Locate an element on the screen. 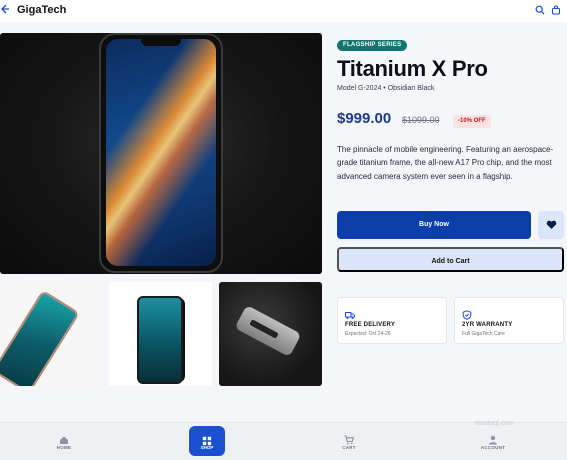 This screenshot has height=460, width=567. feature-subtitle: Expected: Oct 24-26 is located at coordinates (368, 334).